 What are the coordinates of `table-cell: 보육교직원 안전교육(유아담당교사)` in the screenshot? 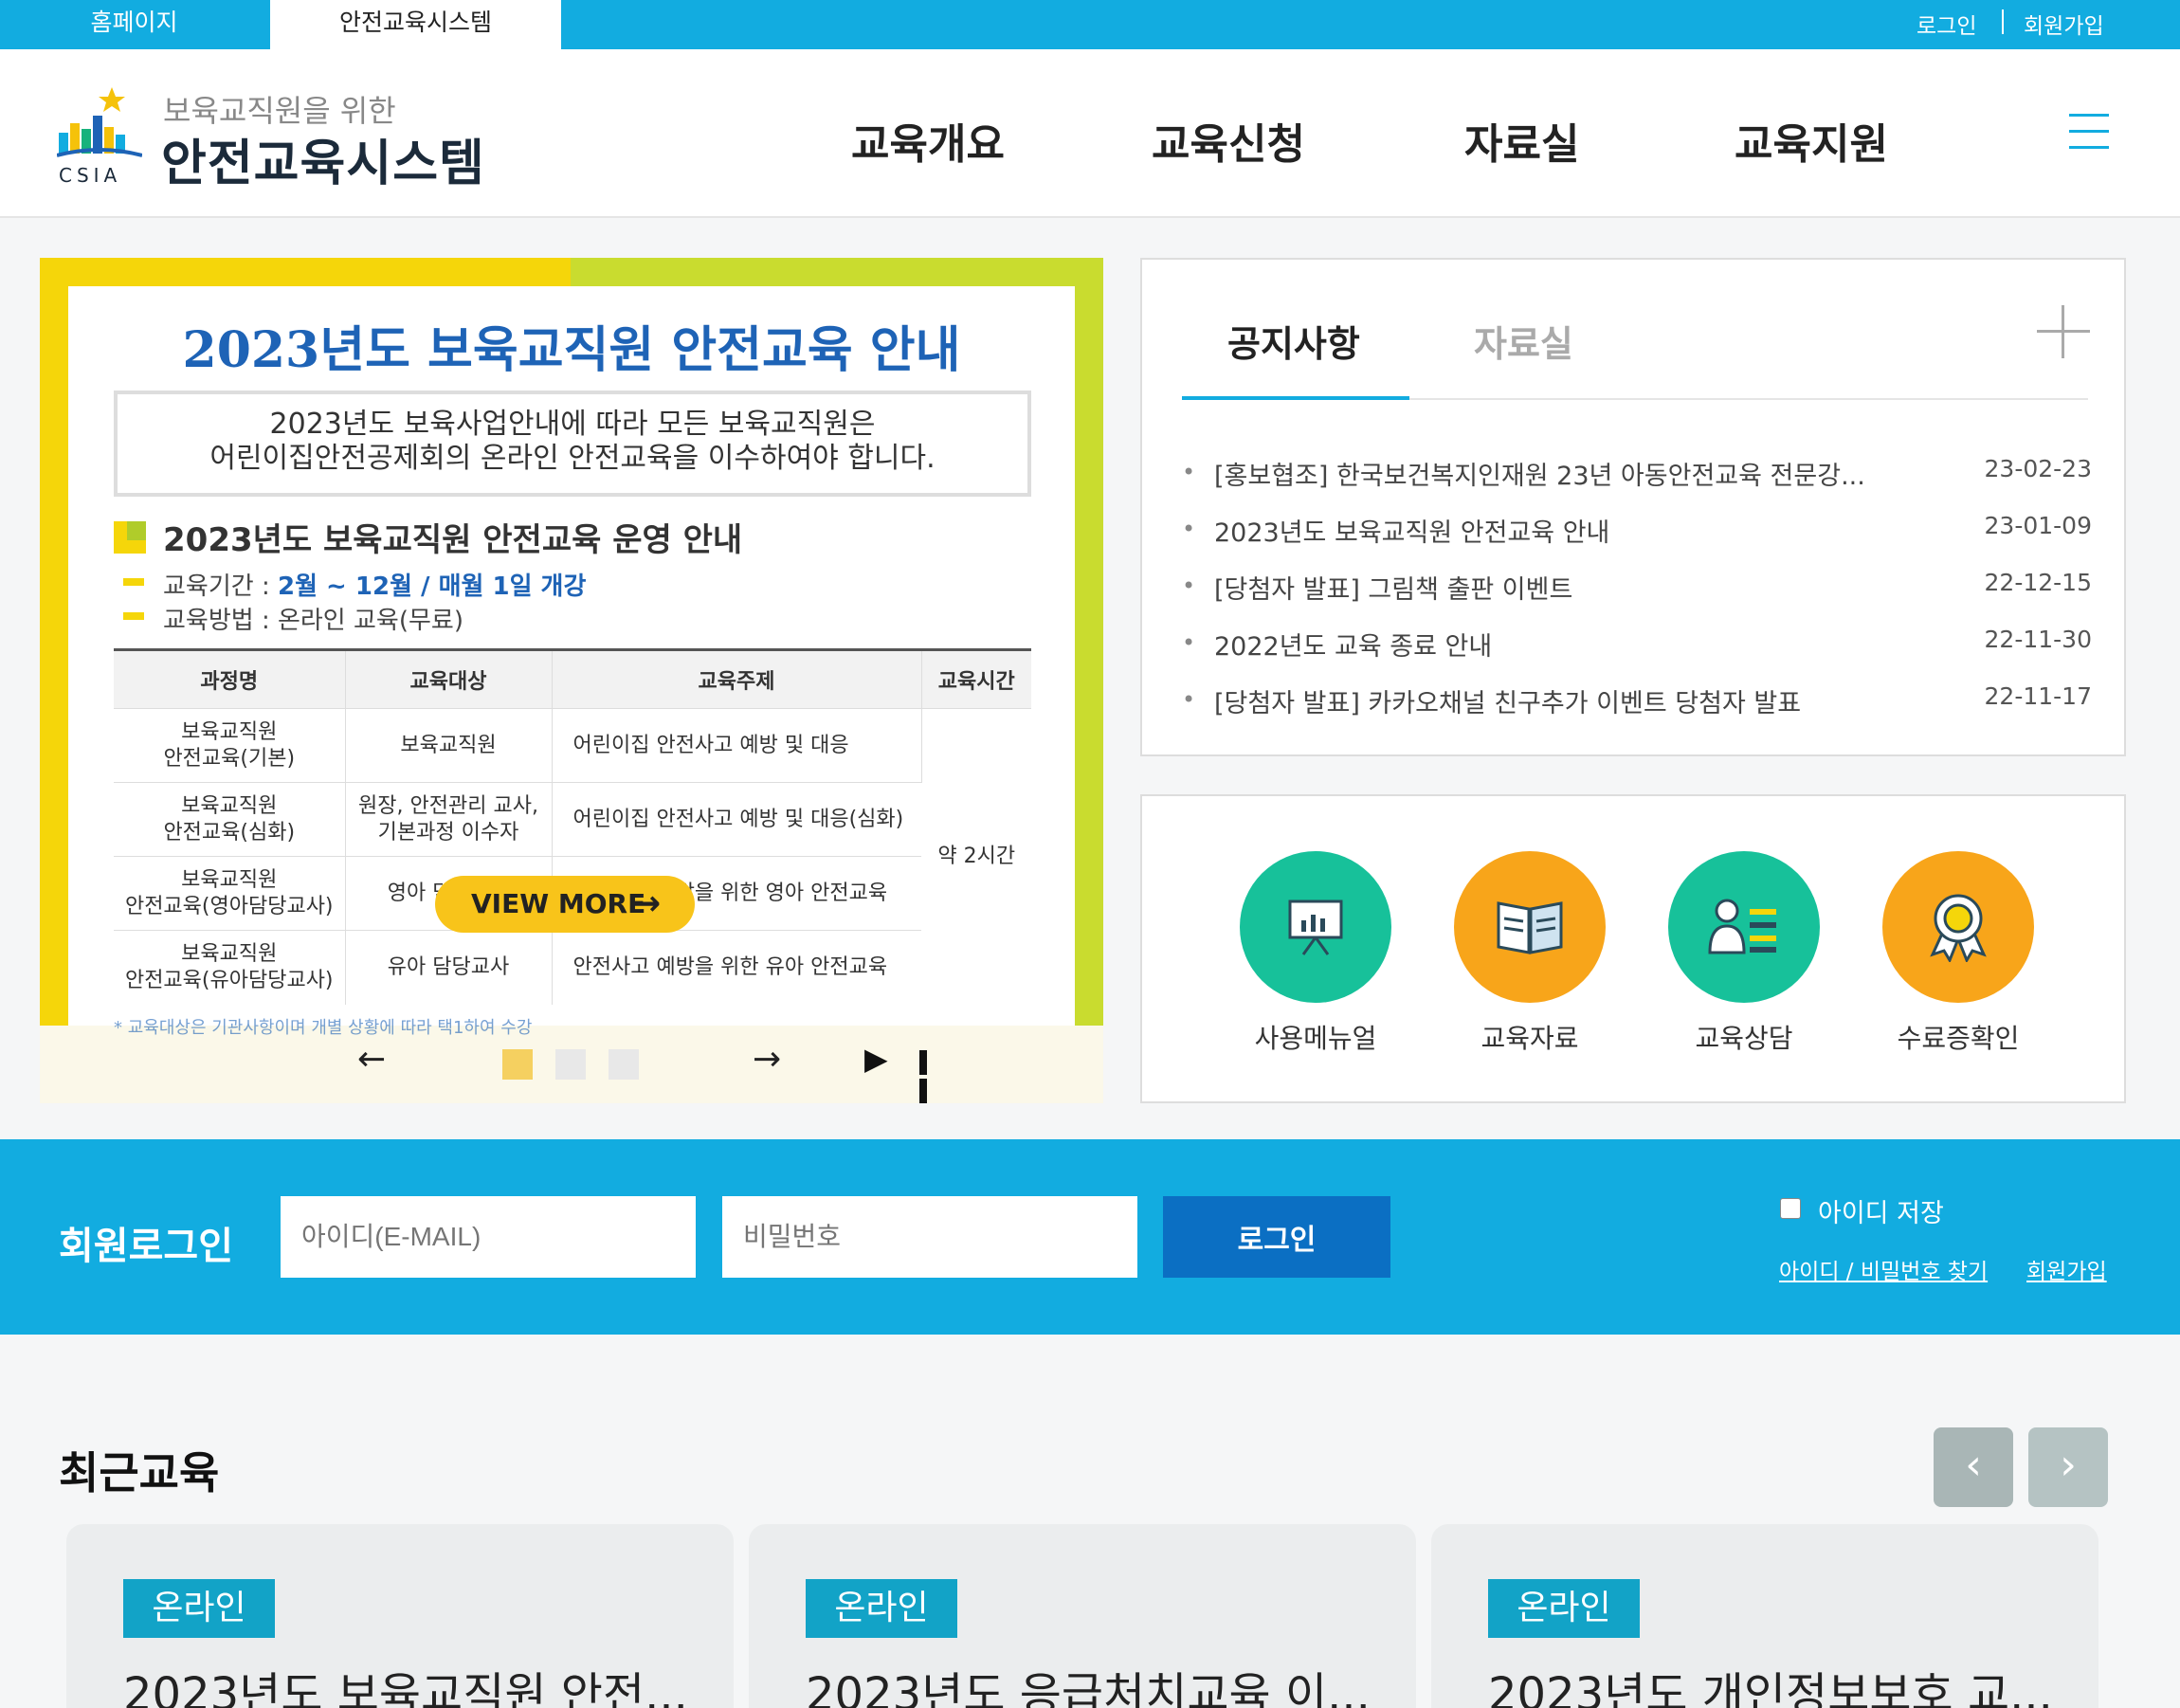 It's located at (230, 967).